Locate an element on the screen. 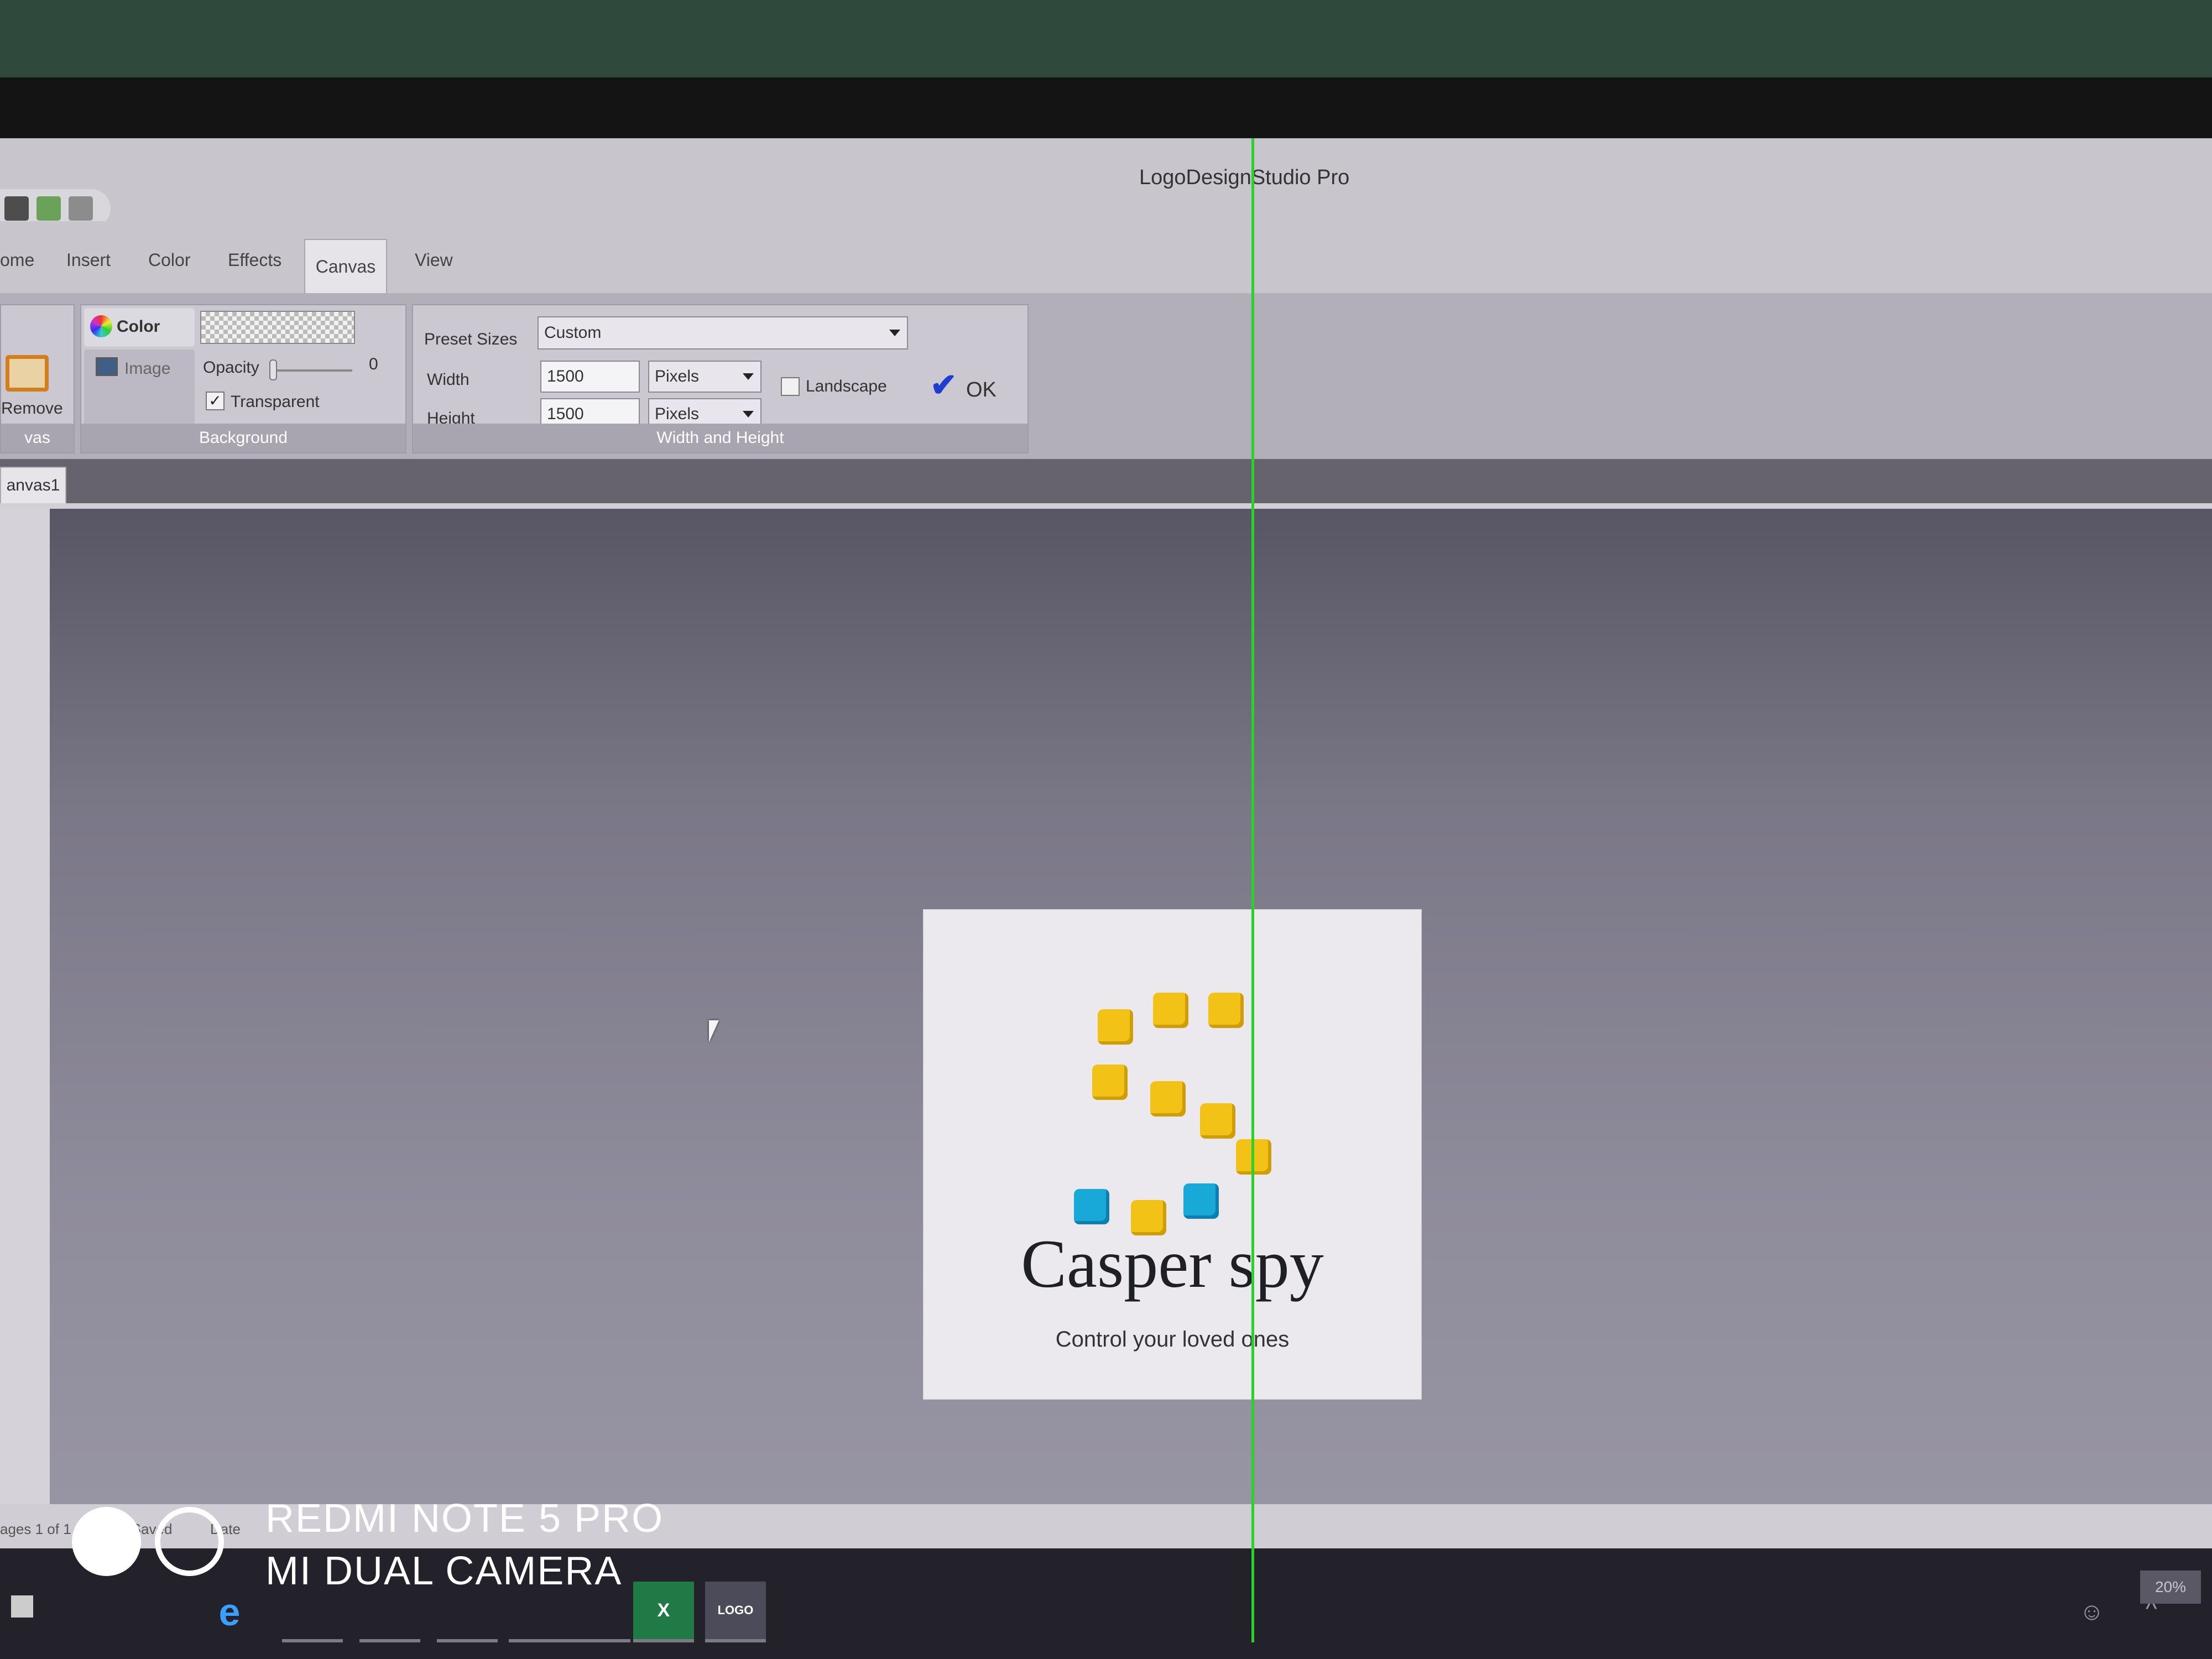  logo-artboard: Casper spy Control your loved ones is located at coordinates (1172, 1155).